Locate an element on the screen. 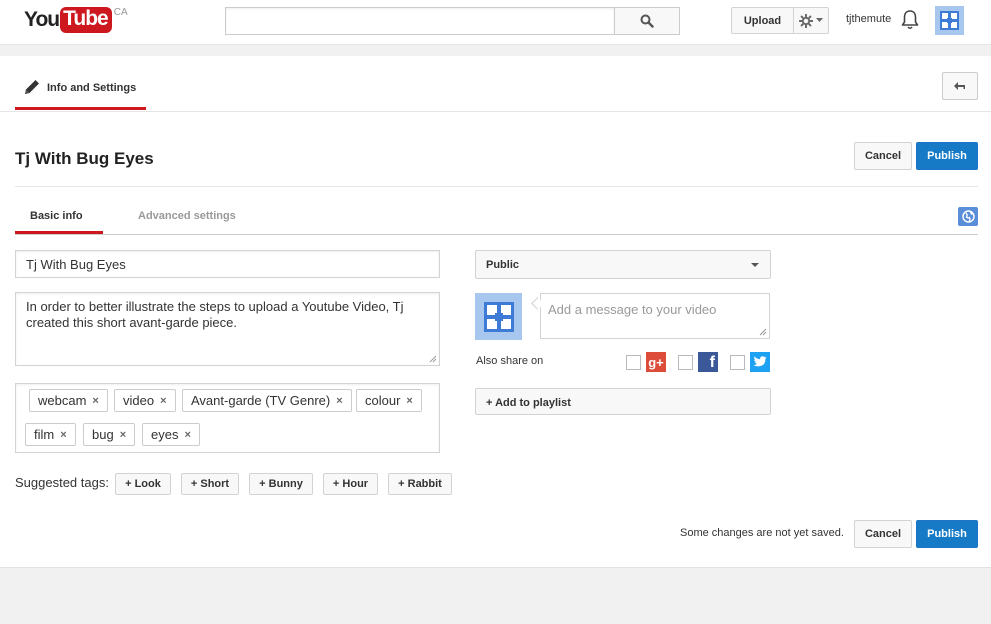  upload-button: Upload is located at coordinates (762, 20).